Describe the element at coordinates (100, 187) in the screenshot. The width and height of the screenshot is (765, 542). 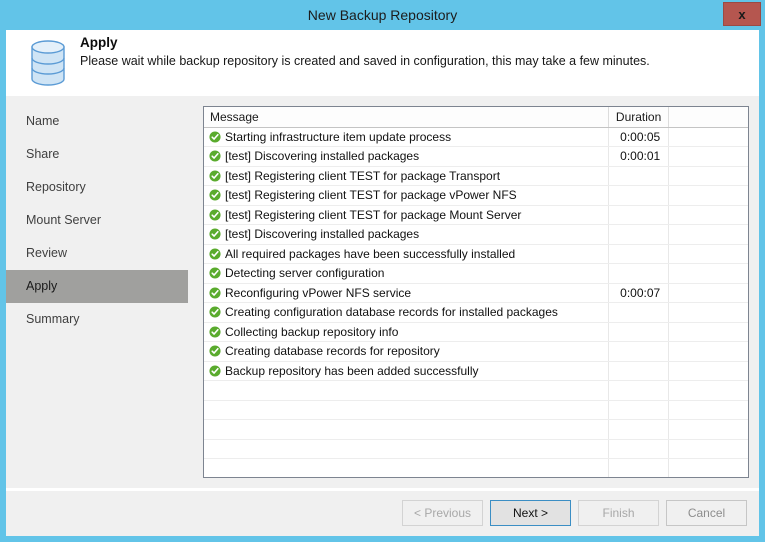
I see `sidebar-item-repository: Repository` at that location.